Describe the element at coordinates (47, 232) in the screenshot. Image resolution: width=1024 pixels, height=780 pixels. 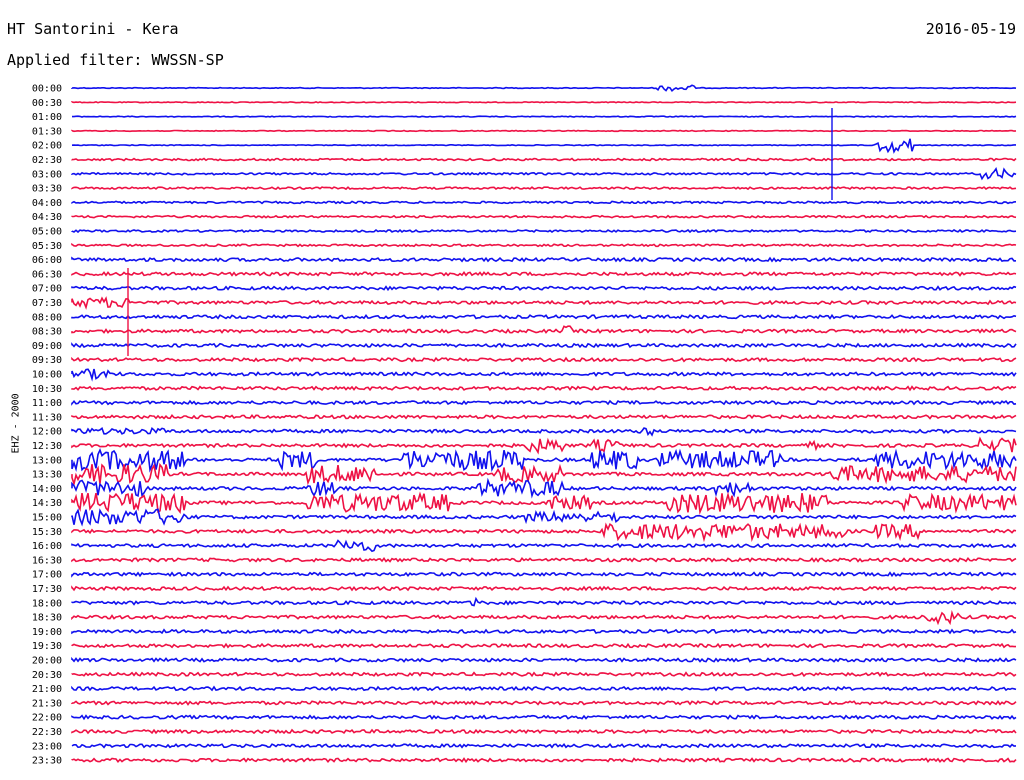
I see `time-label: 05:00` at that location.